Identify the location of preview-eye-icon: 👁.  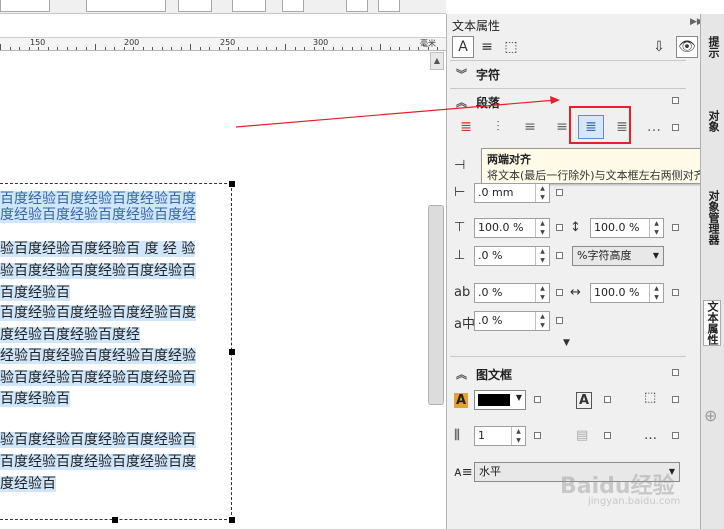
(687, 47).